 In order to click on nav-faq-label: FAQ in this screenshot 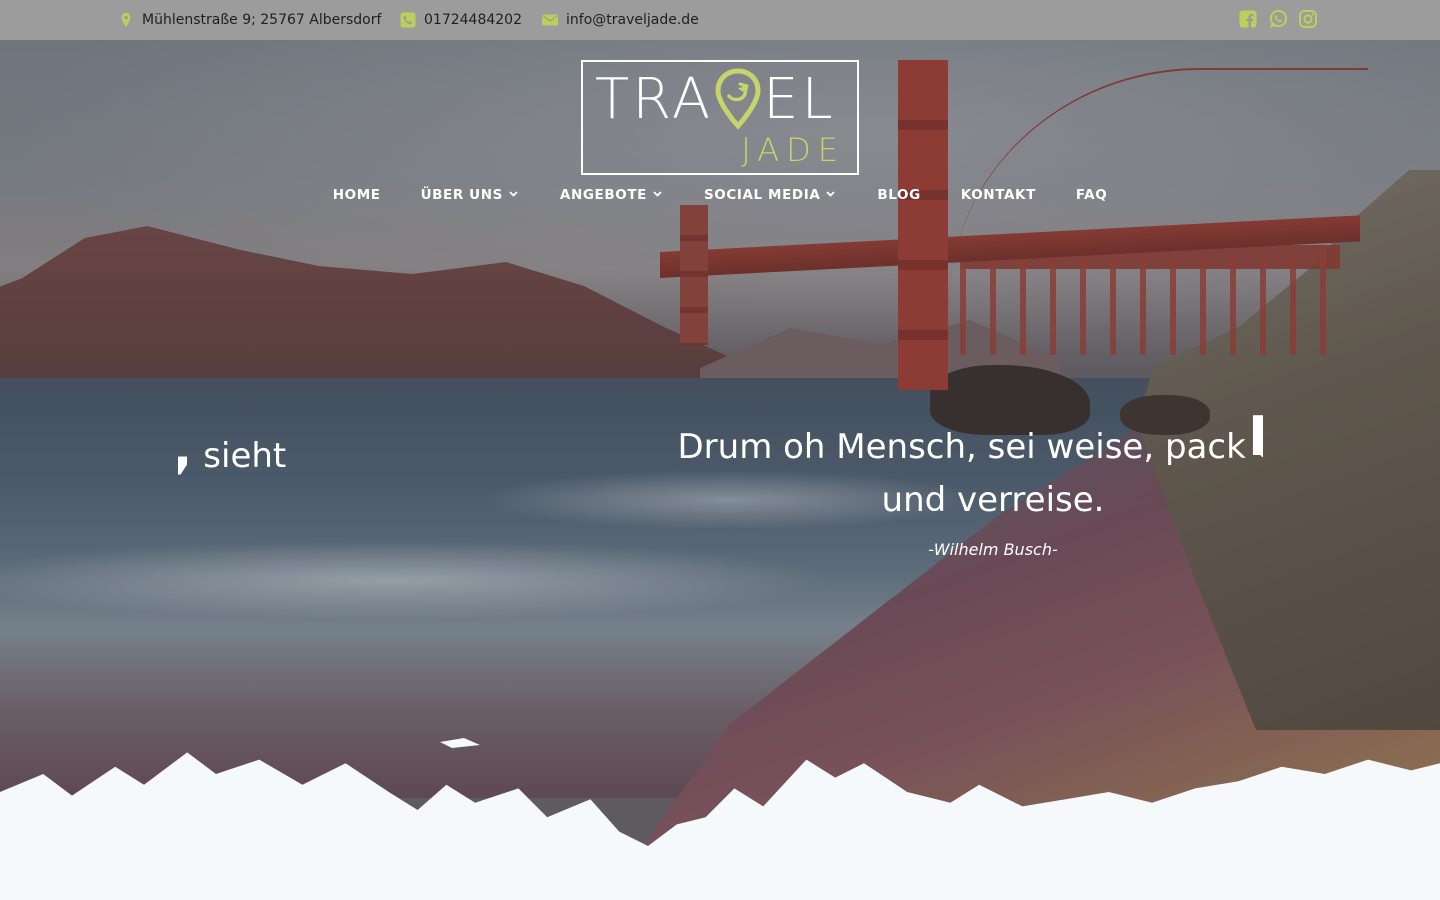, I will do `click(1091, 195)`.